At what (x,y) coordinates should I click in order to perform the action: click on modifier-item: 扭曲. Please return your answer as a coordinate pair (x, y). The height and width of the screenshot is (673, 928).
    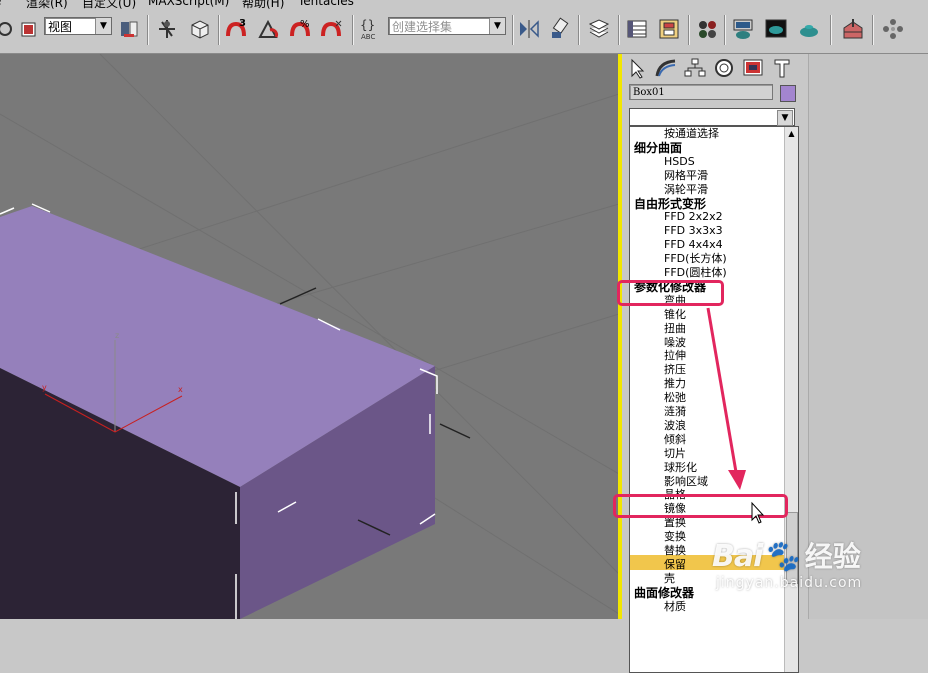
    Looking at the image, I should click on (675, 329).